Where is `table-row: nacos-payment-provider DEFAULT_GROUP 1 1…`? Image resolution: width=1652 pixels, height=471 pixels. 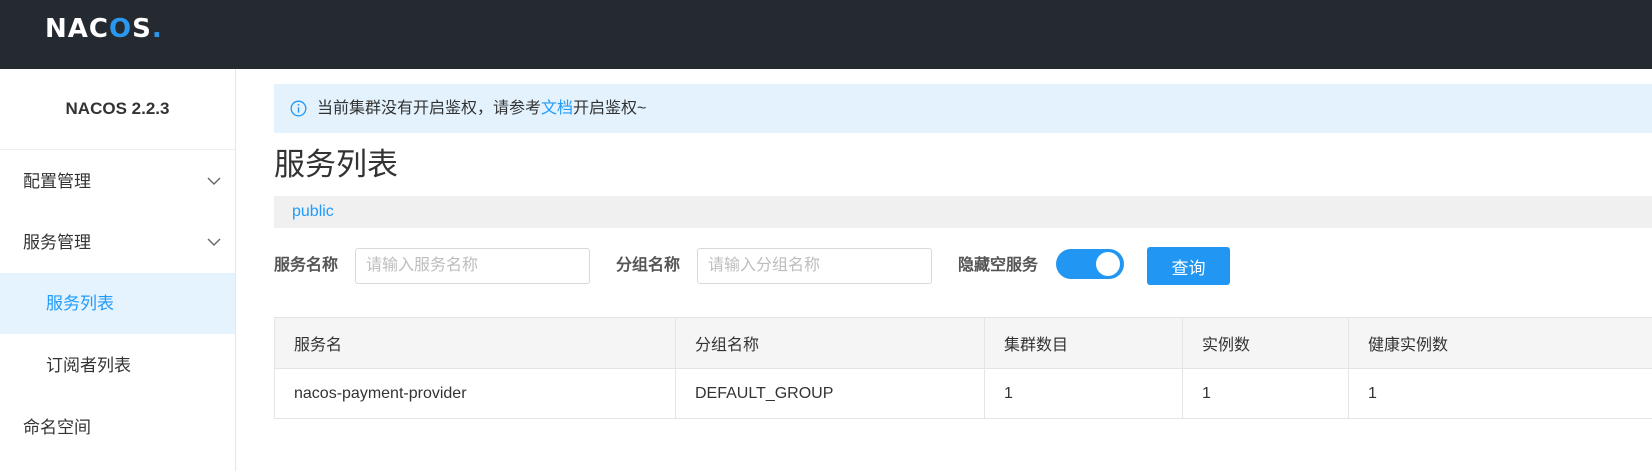
table-row: nacos-payment-provider DEFAULT_GROUP 1 1… is located at coordinates (963, 393).